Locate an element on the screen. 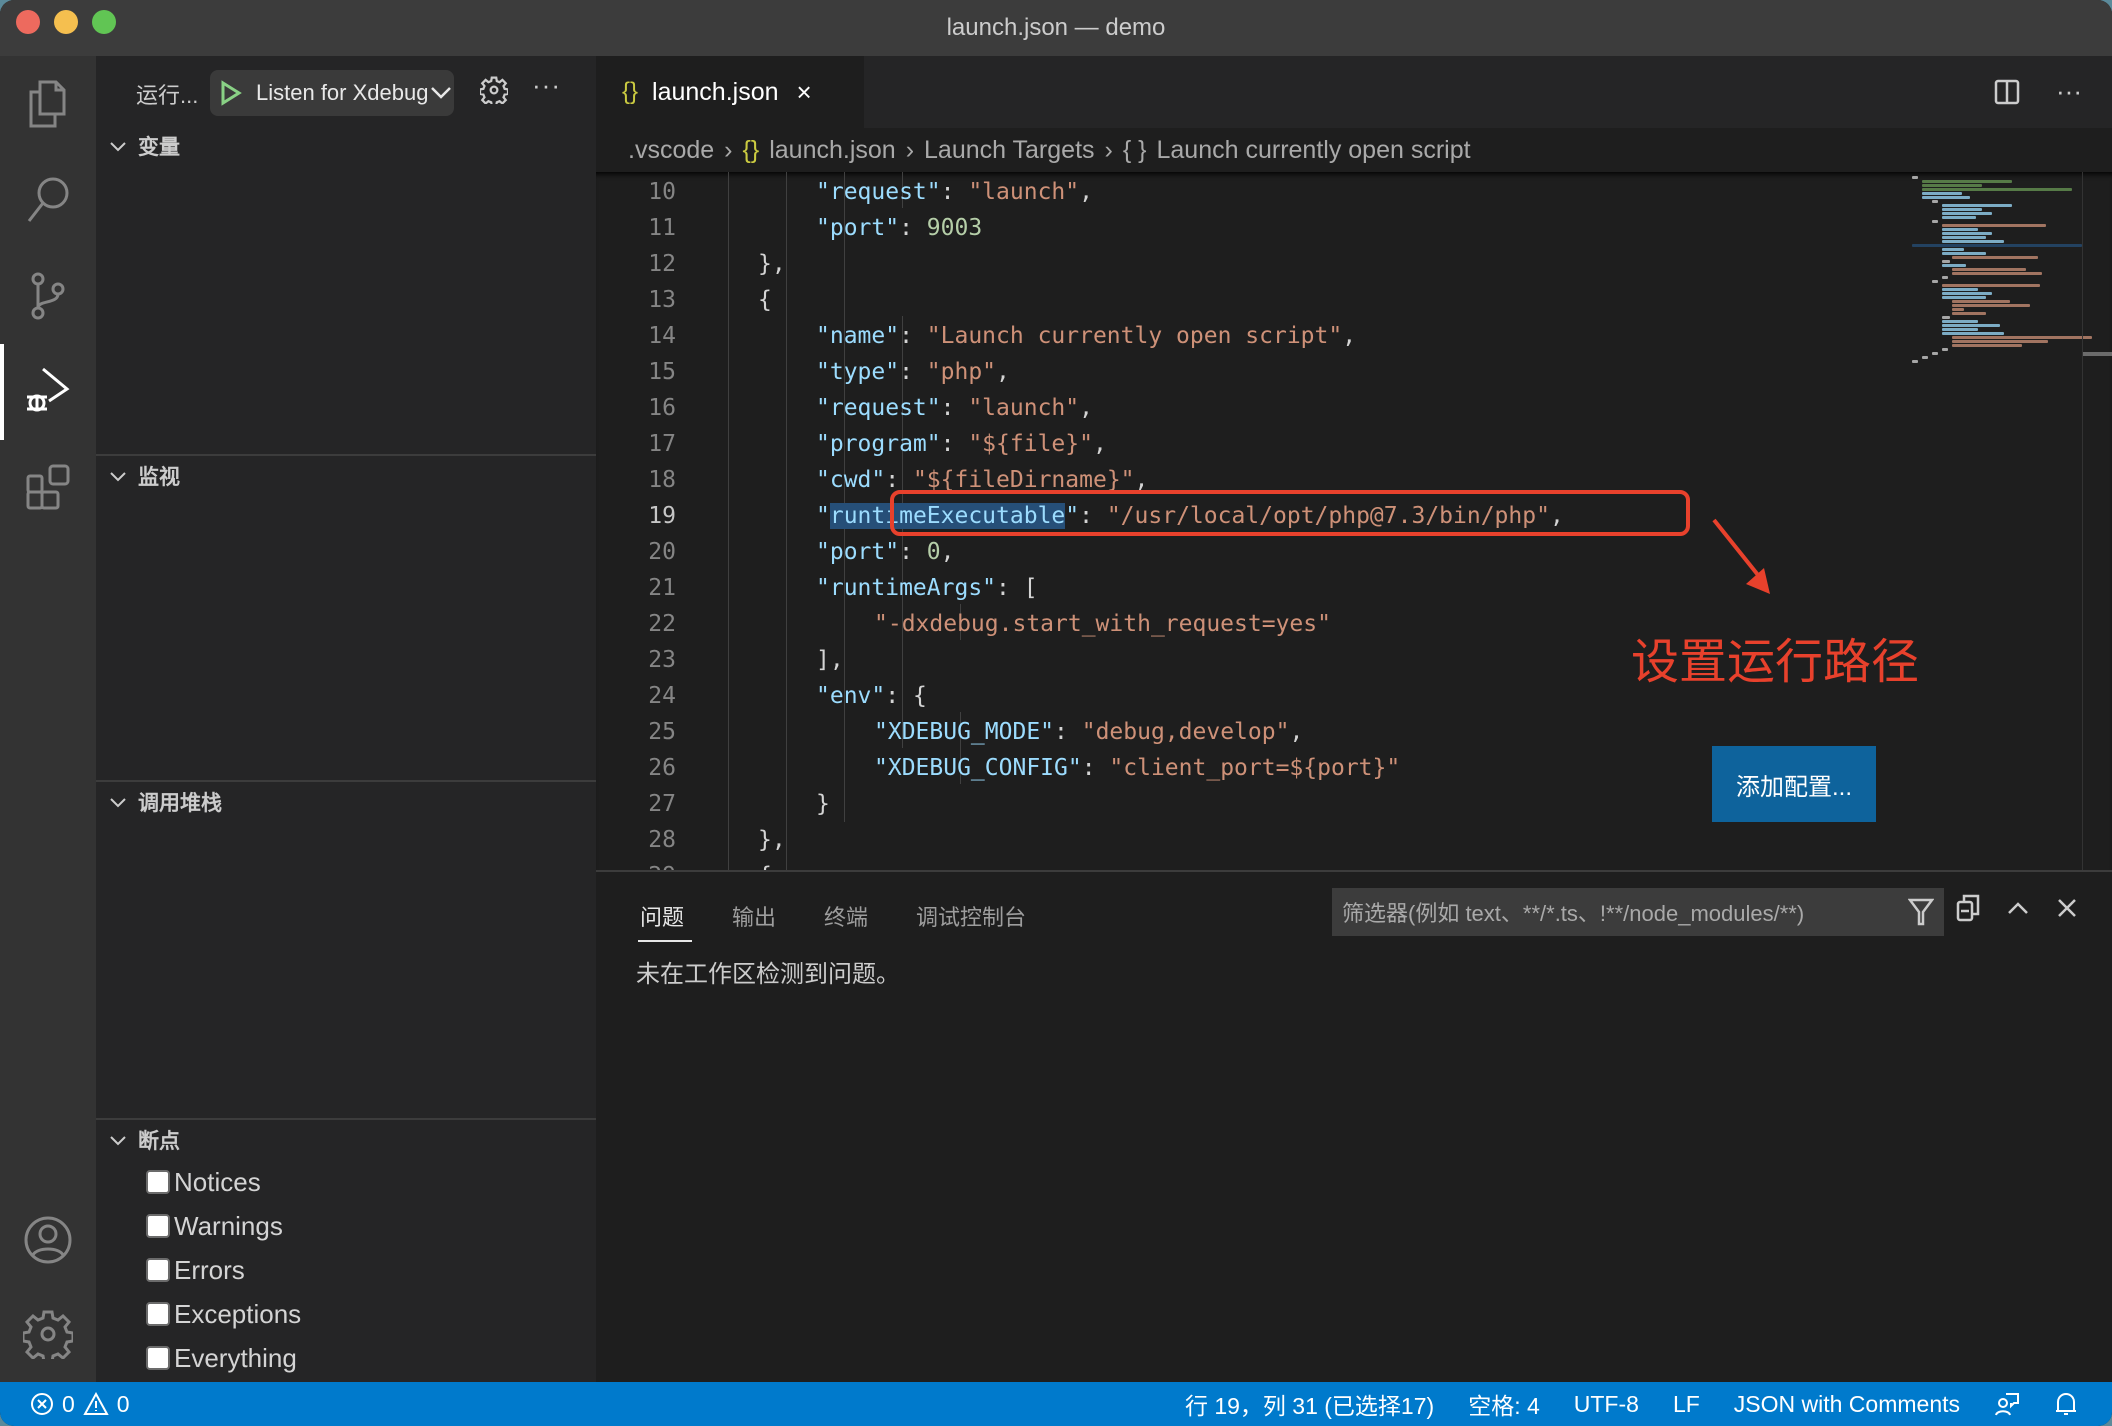  debug-config-select: Listen for Xdebug is located at coordinates (332, 93).